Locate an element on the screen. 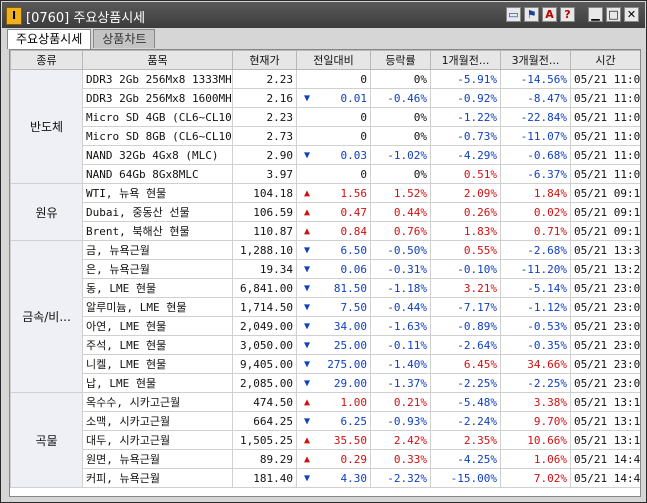 The image size is (647, 503). change-cell: ▲ 0.47 is located at coordinates (333, 212).